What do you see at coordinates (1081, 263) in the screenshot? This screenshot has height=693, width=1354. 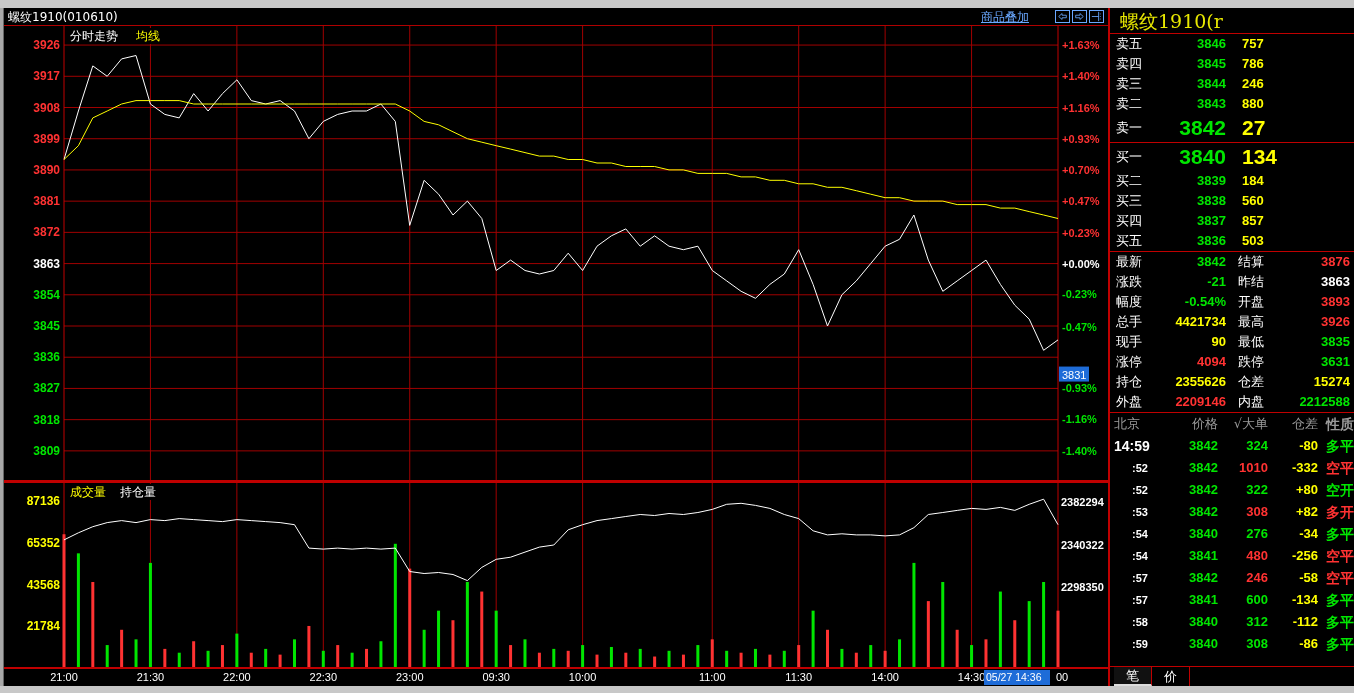 I see `axis-label: +0.00%` at bounding box center [1081, 263].